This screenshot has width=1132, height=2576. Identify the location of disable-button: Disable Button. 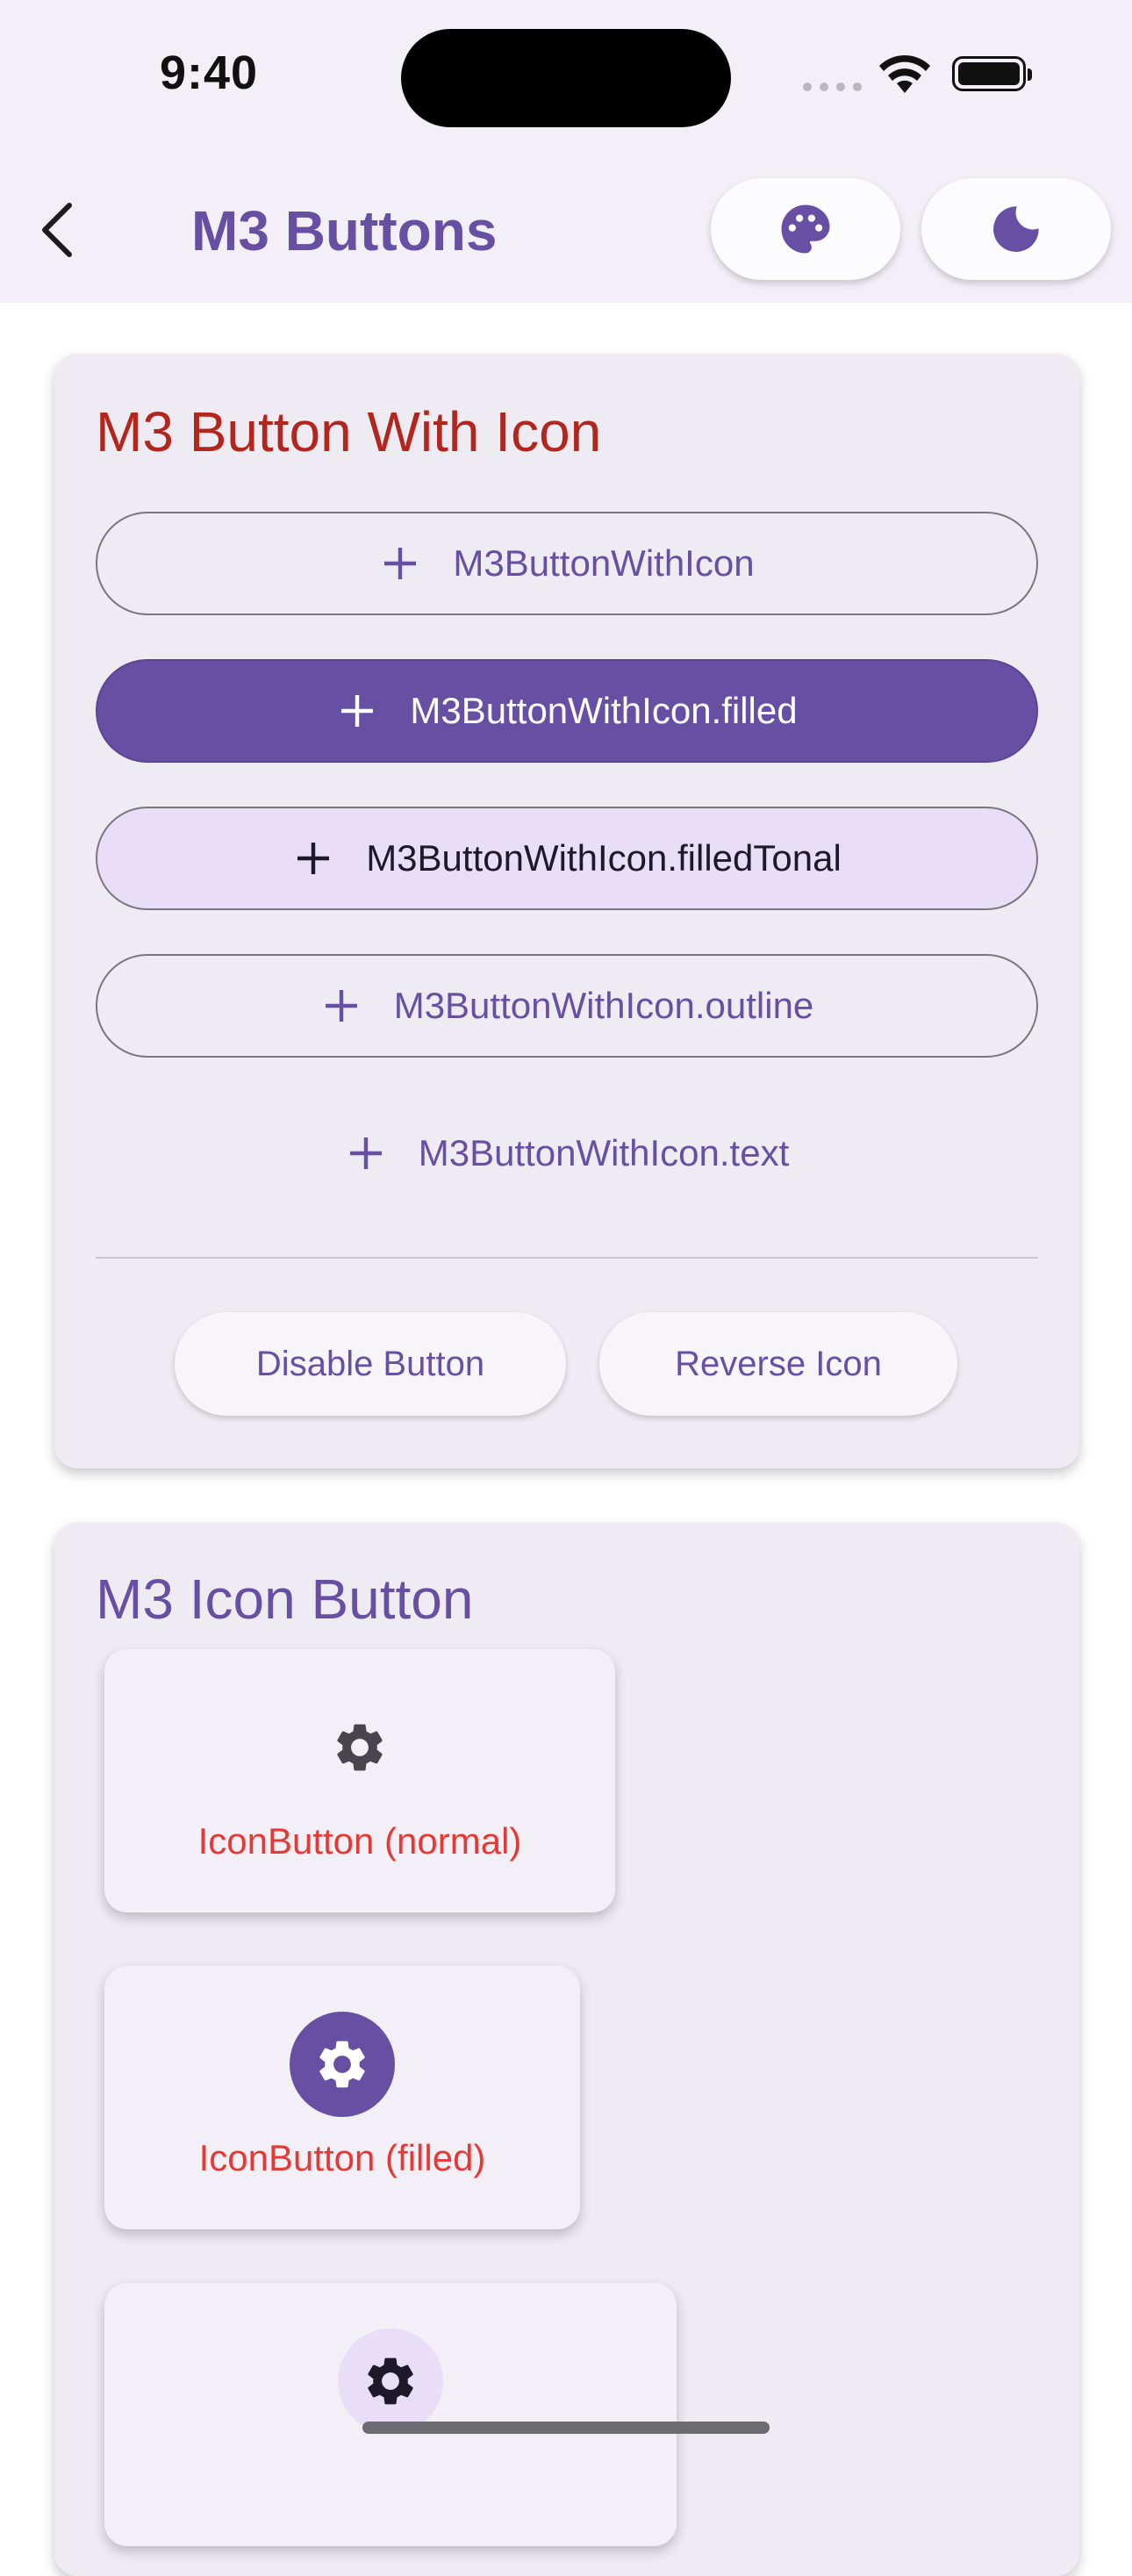
(371, 1364).